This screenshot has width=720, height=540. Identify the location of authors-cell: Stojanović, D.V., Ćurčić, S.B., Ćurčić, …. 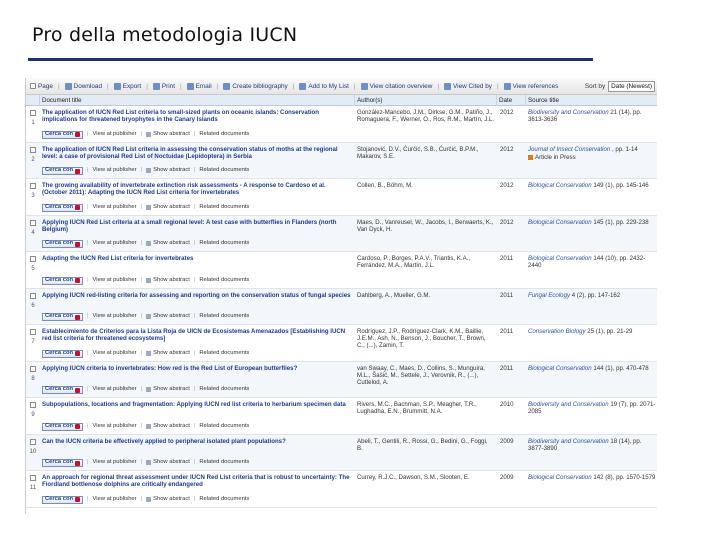
(426, 161).